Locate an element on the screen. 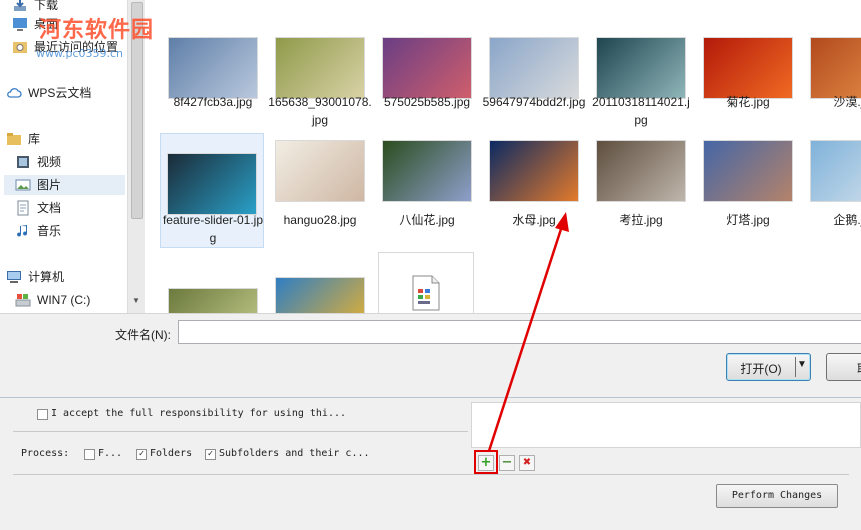  remove-button: − is located at coordinates (507, 463).